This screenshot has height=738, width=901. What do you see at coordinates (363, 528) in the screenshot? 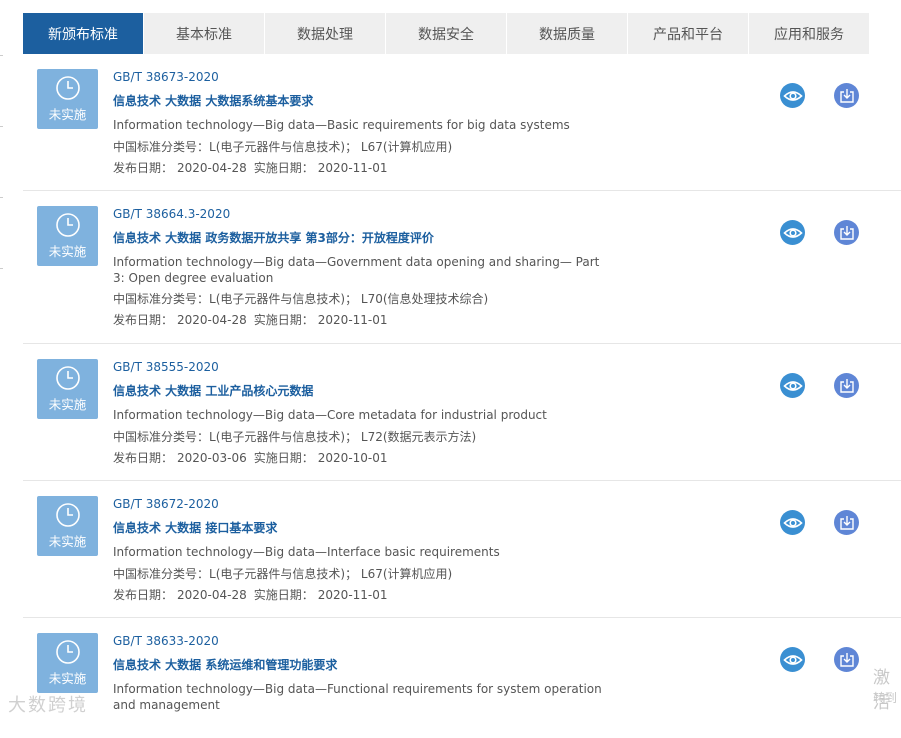
I see `standard-title: 信息技术 大数据 接口基本要求` at bounding box center [363, 528].